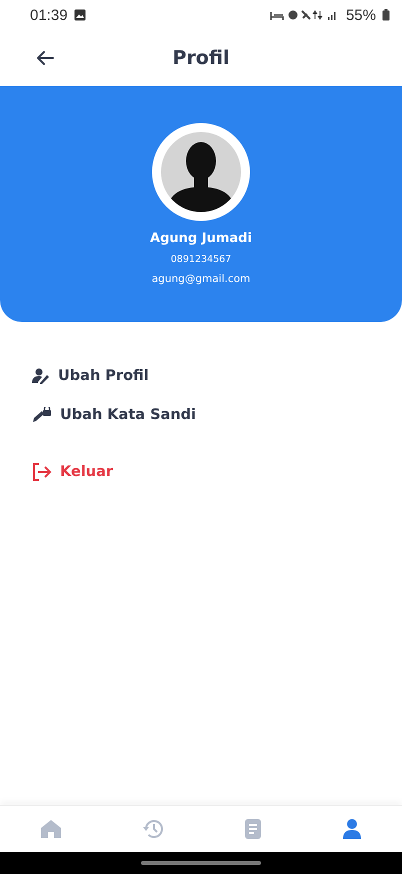 The width and height of the screenshot is (402, 874). I want to click on page-title: Profil, so click(201, 58).